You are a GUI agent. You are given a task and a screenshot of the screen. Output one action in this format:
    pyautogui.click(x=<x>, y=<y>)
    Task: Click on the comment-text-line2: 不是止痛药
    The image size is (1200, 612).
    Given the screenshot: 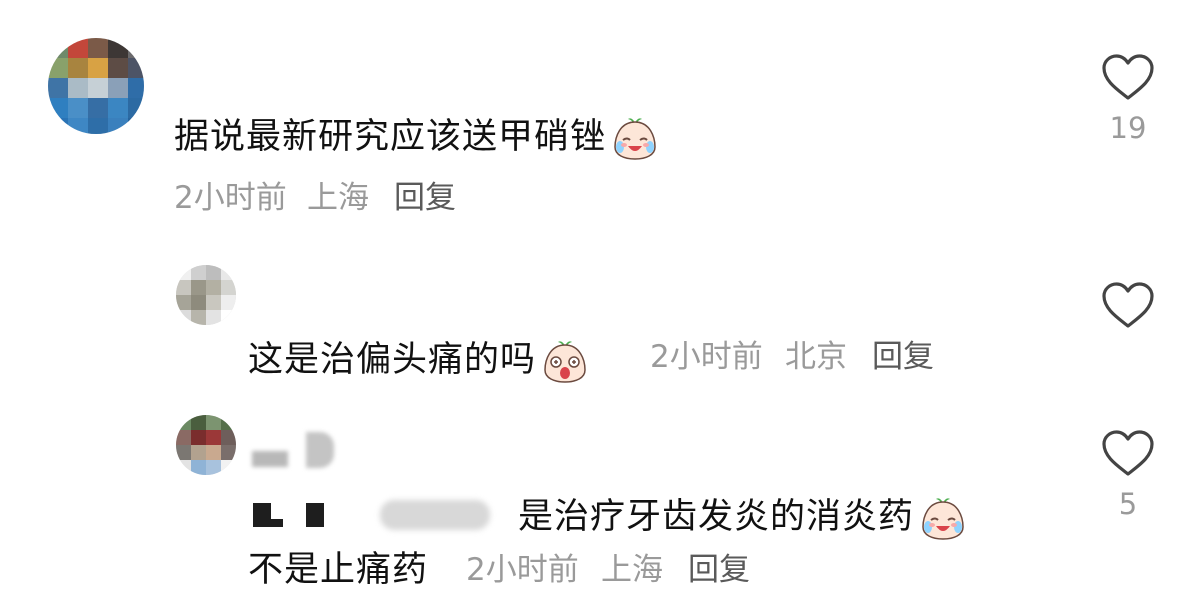 What is the action you would take?
    pyautogui.click(x=338, y=570)
    